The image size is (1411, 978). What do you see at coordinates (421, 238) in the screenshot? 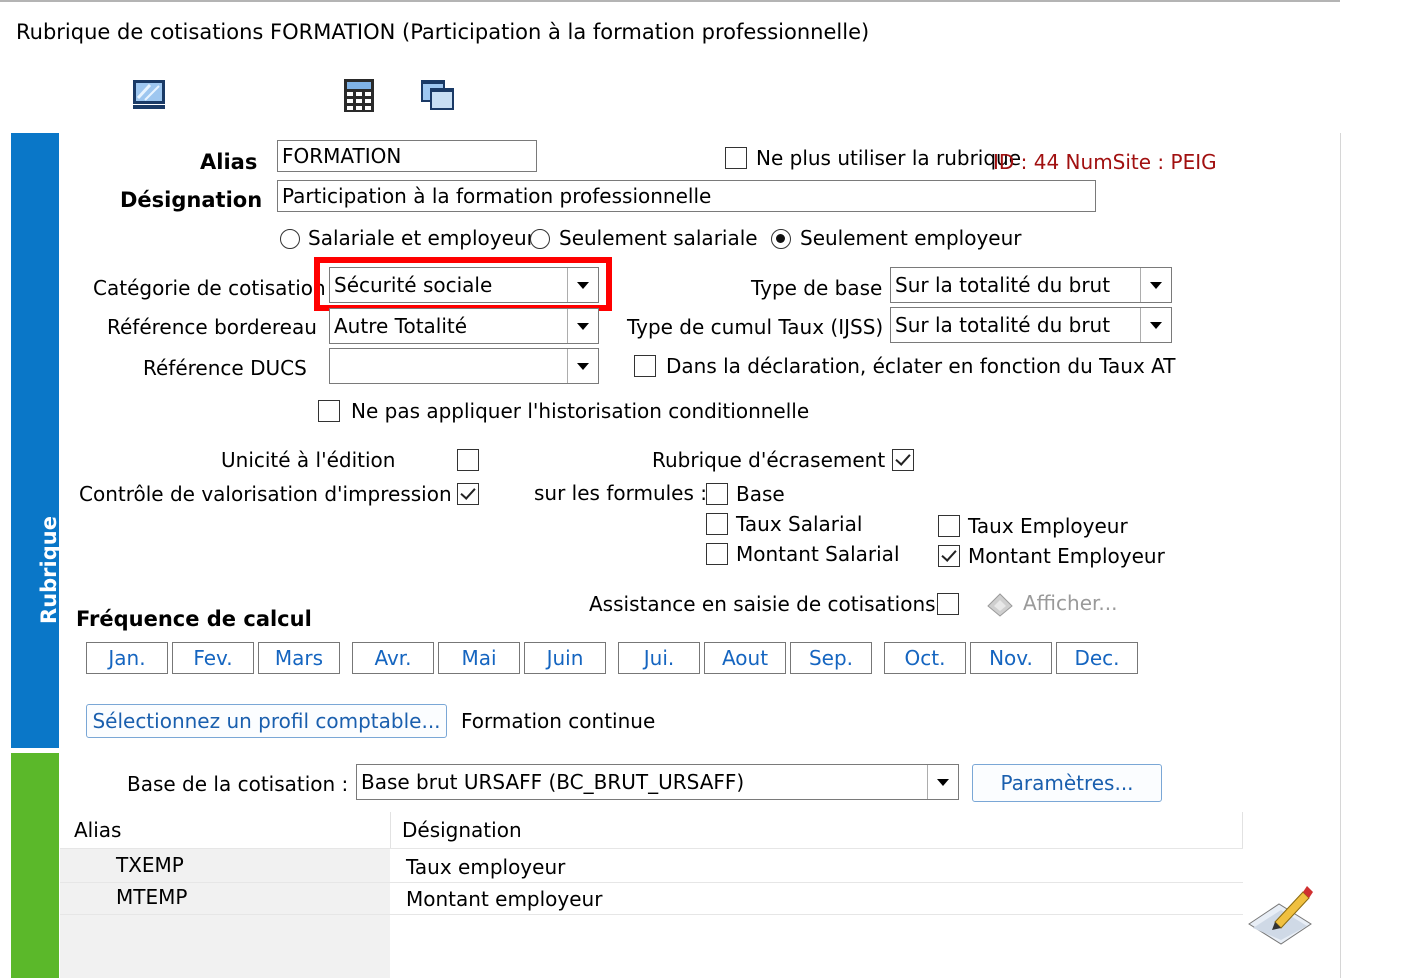
I see `radio-salariale-employeur-label: Salariale et employeur` at bounding box center [421, 238].